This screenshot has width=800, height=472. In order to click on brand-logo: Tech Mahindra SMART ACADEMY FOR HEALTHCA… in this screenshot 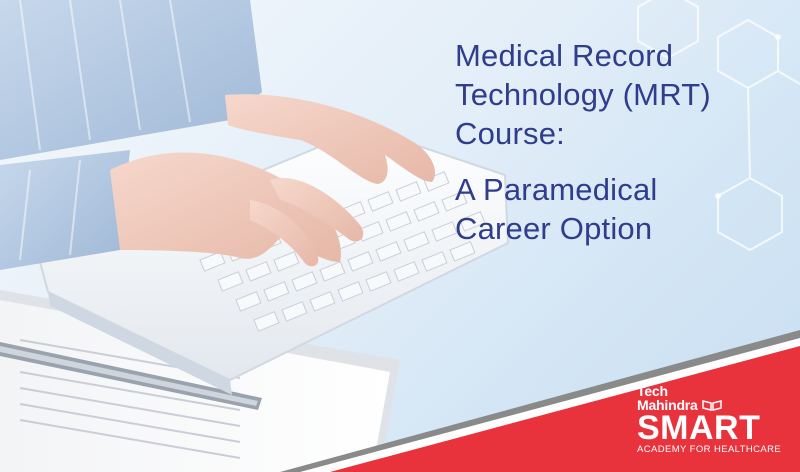, I will do `click(709, 420)`.